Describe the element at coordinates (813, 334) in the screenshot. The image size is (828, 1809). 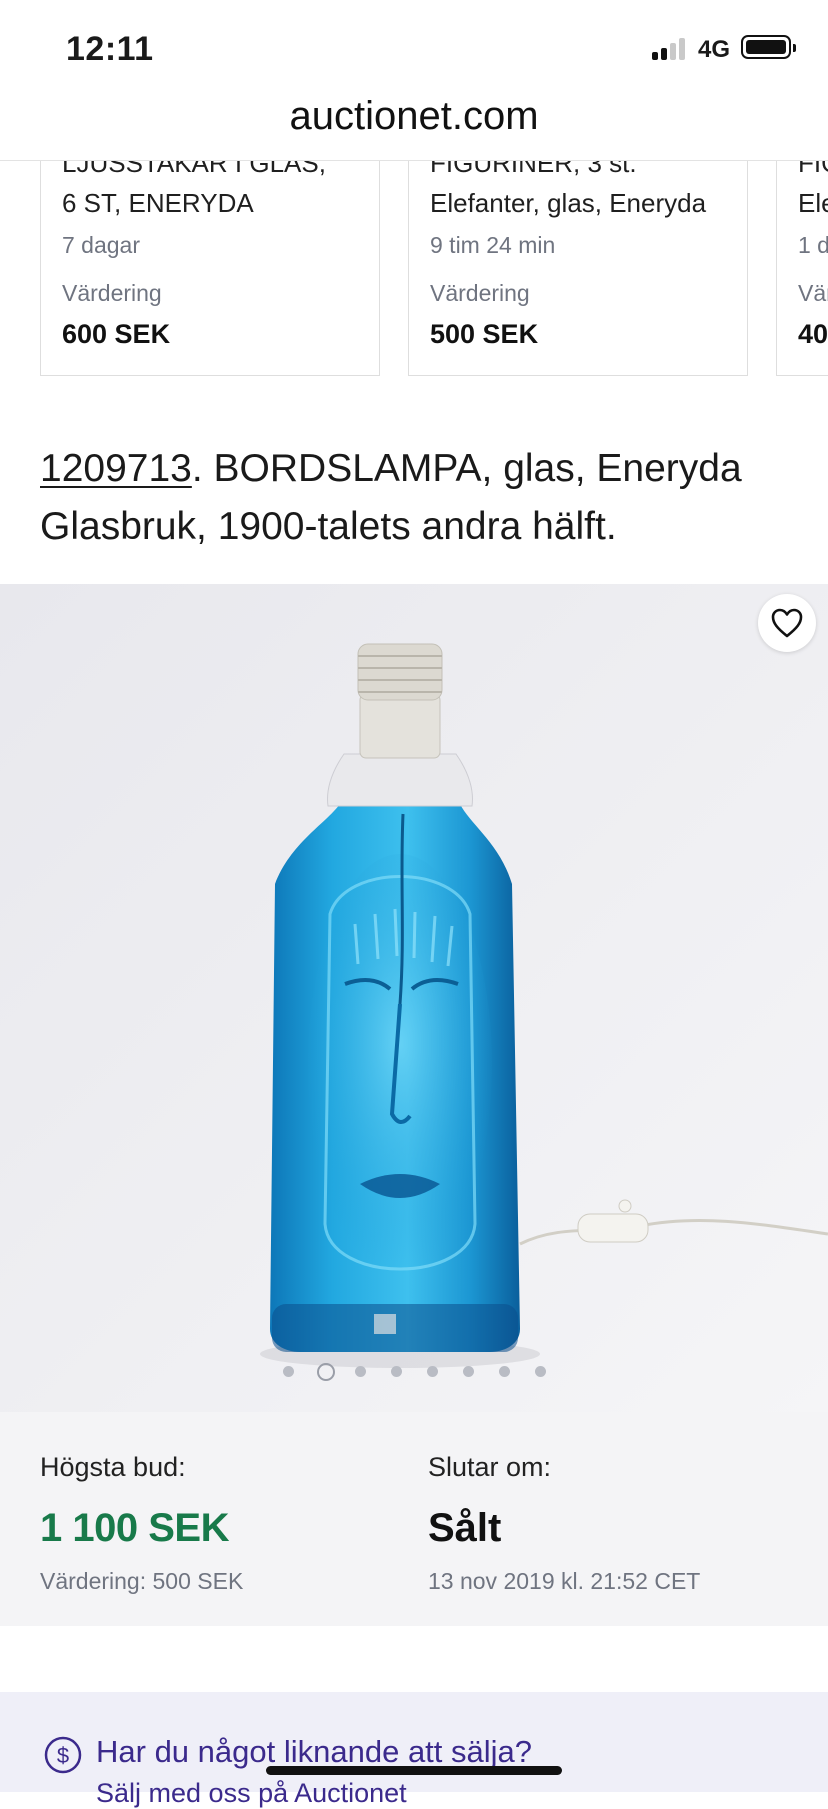
I see `related-item-valuation: 40` at that location.